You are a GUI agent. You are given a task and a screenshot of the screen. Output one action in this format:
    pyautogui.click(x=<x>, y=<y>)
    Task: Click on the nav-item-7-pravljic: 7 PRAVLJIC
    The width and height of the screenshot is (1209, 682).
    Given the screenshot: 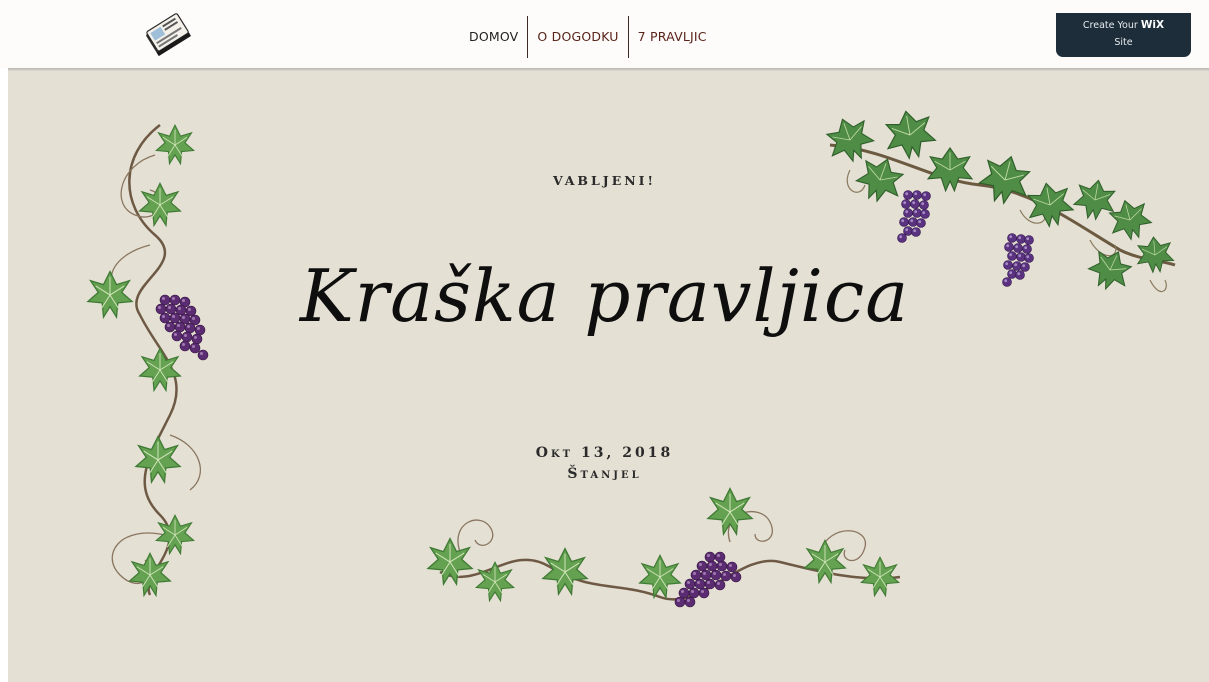 What is the action you would take?
    pyautogui.click(x=672, y=37)
    